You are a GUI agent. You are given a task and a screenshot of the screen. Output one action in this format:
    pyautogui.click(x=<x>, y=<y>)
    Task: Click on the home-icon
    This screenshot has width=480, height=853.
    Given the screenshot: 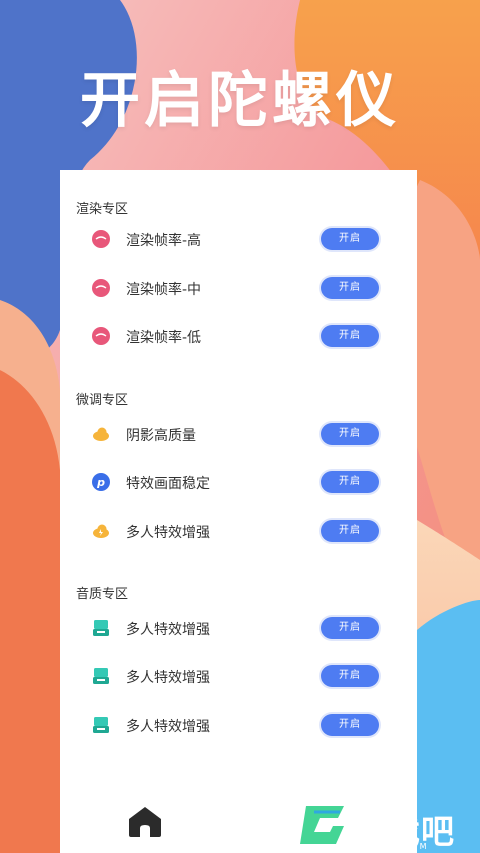 What is the action you would take?
    pyautogui.click(x=145, y=822)
    